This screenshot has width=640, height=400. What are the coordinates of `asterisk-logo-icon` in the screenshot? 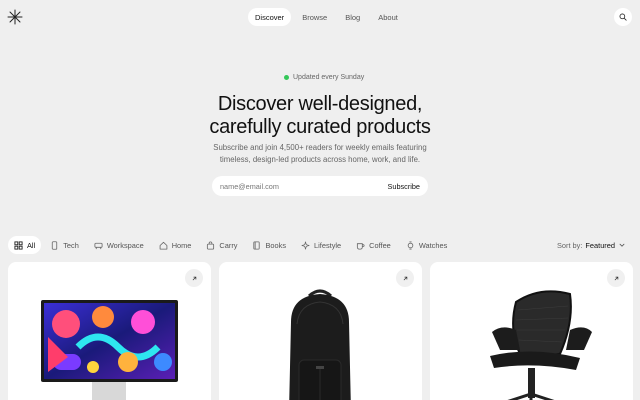 It's located at (15, 17).